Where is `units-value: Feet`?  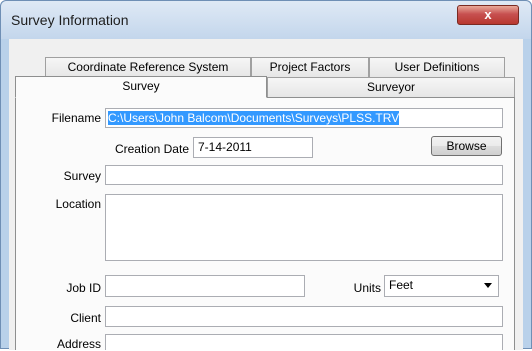
units-value: Feet is located at coordinates (401, 285).